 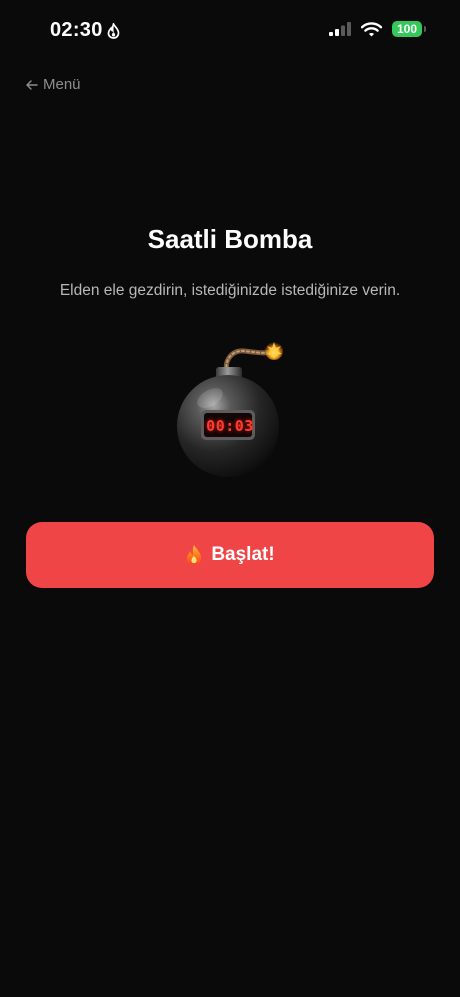 I want to click on status-indicators: 100, so click(x=377, y=29).